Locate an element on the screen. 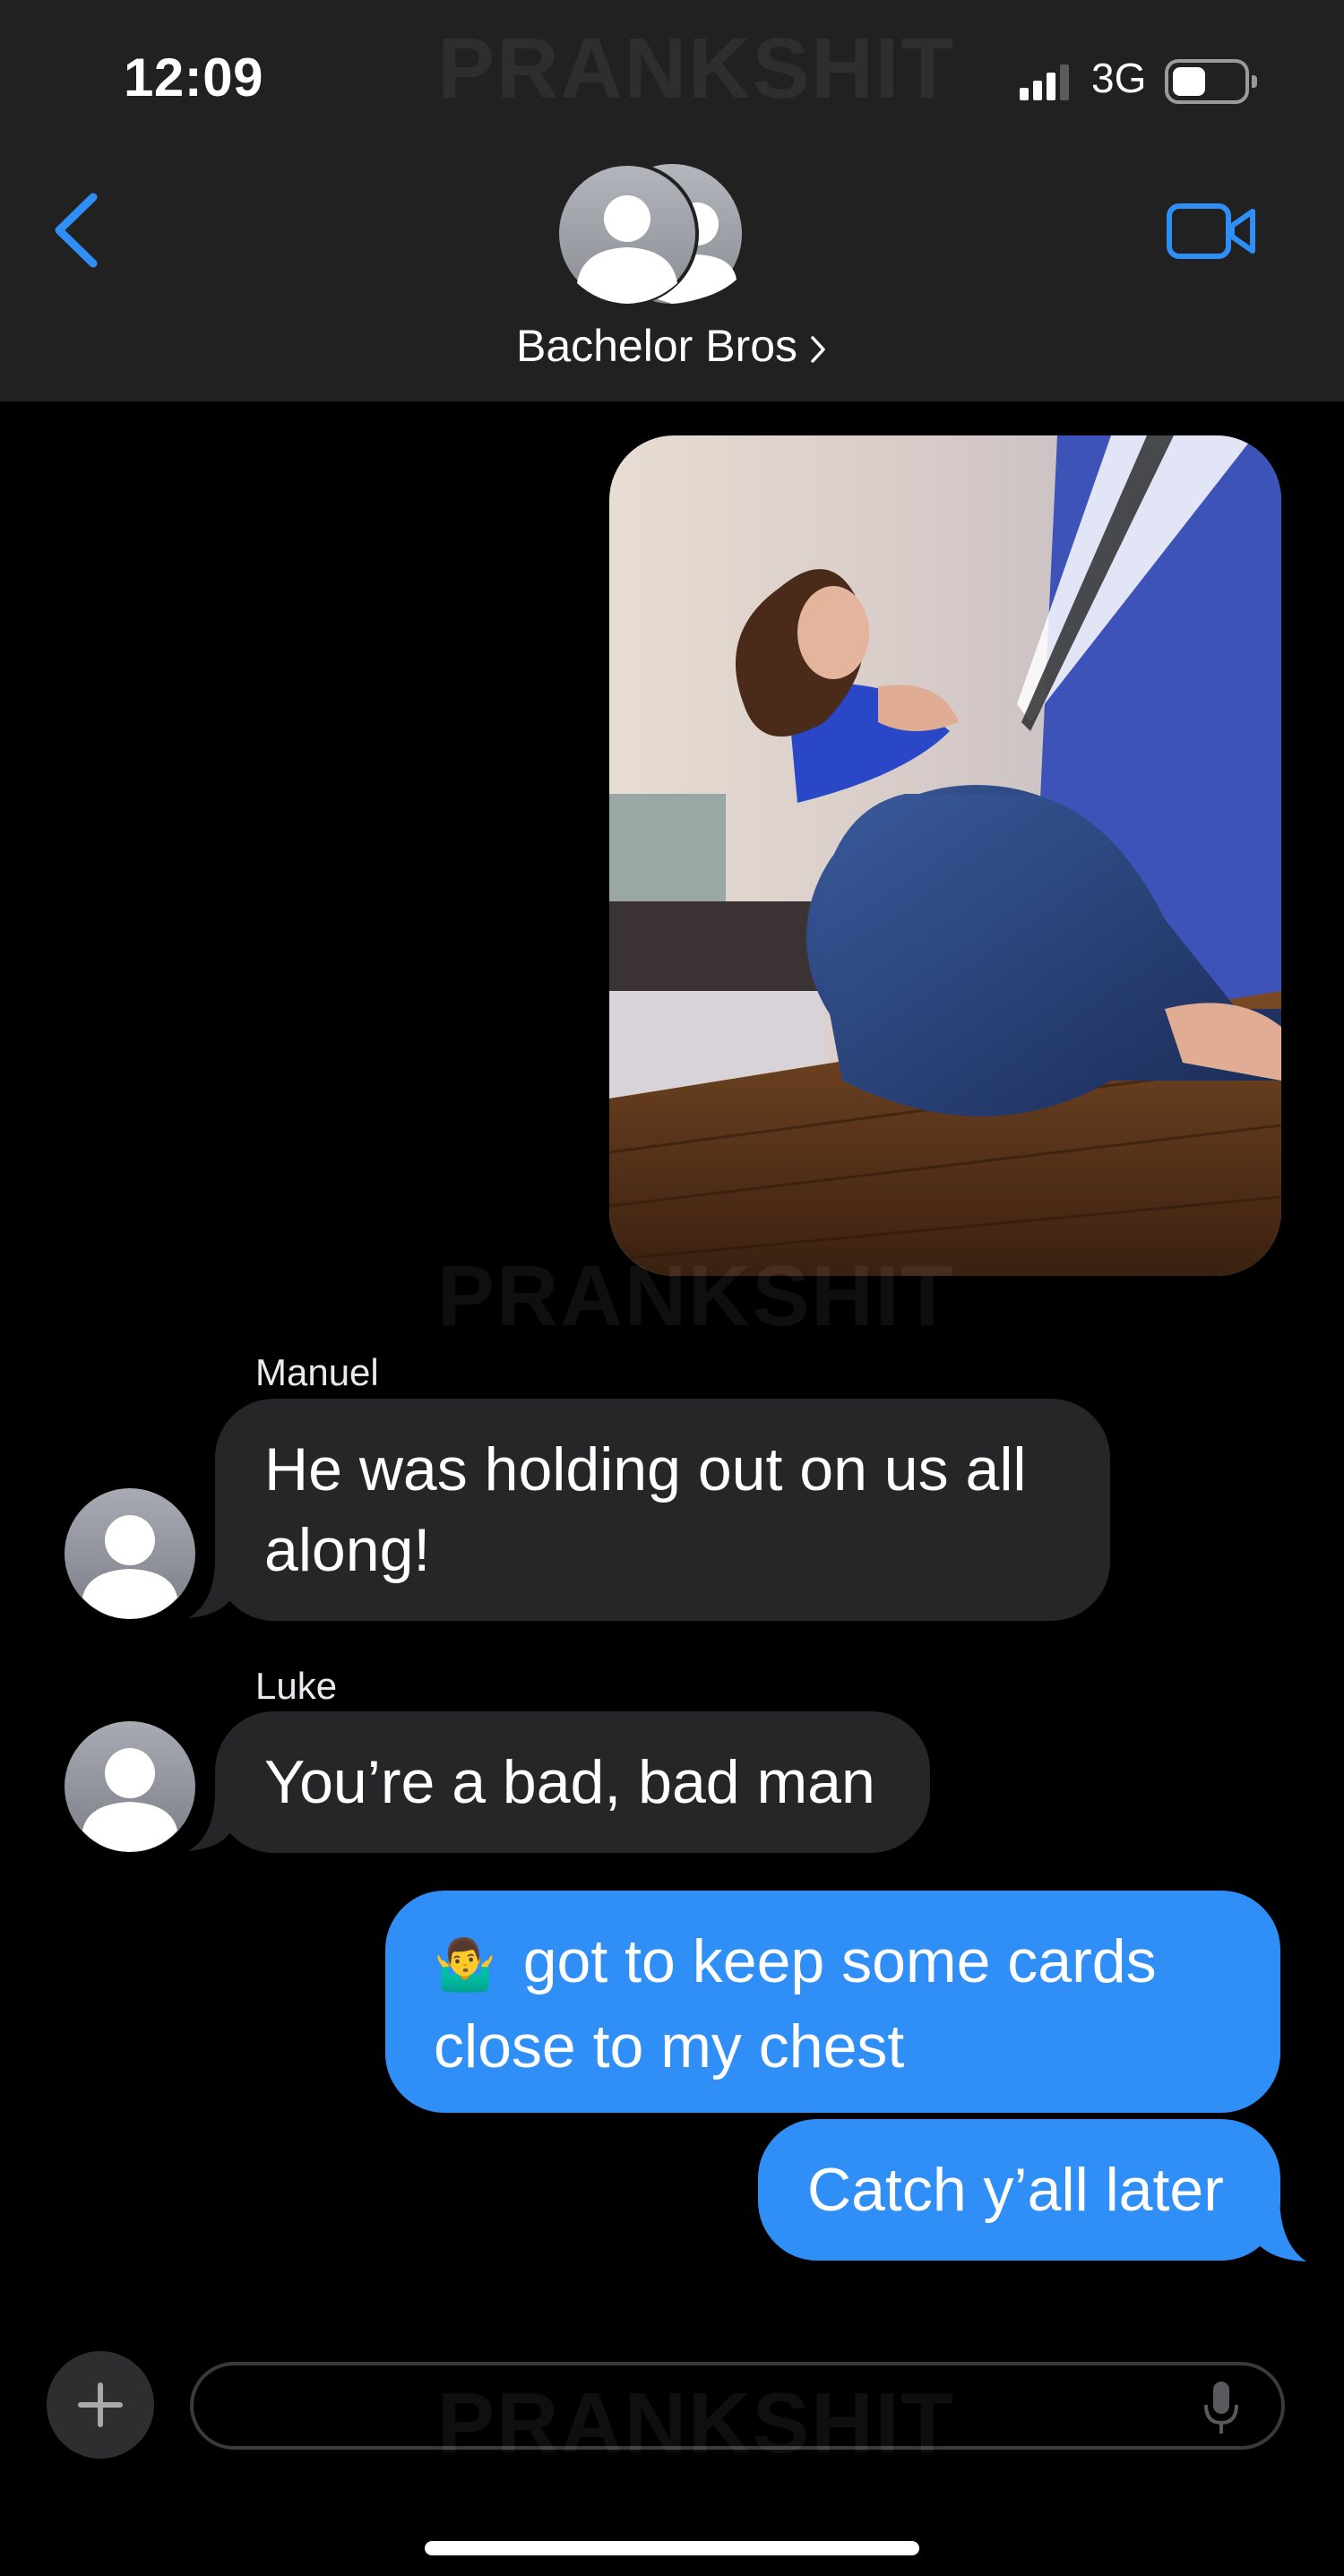 This screenshot has height=2576, width=1344. chevron-right-icon is located at coordinates (818, 349).